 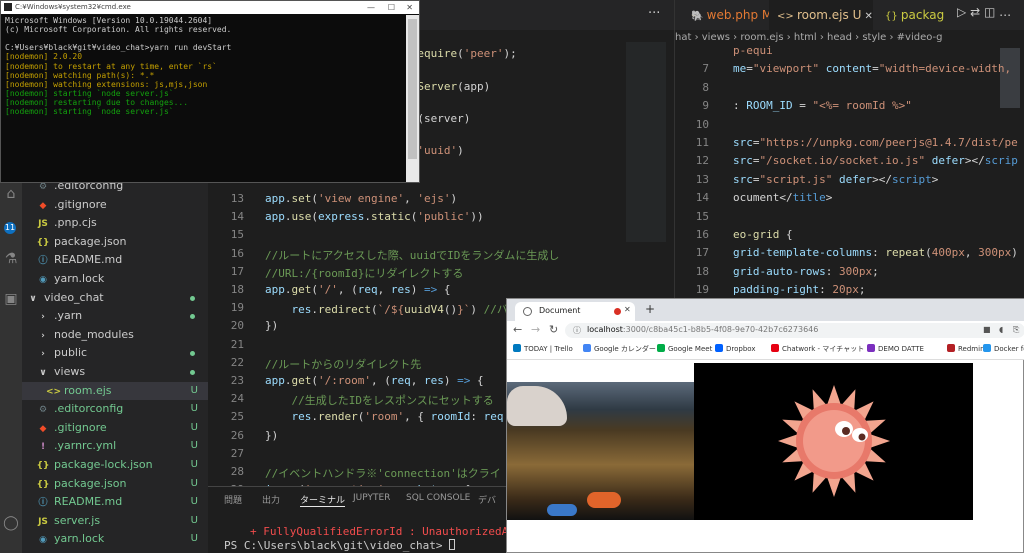 What do you see at coordinates (115, 372) in the screenshot?
I see `explorer-item: ∨ views` at bounding box center [115, 372].